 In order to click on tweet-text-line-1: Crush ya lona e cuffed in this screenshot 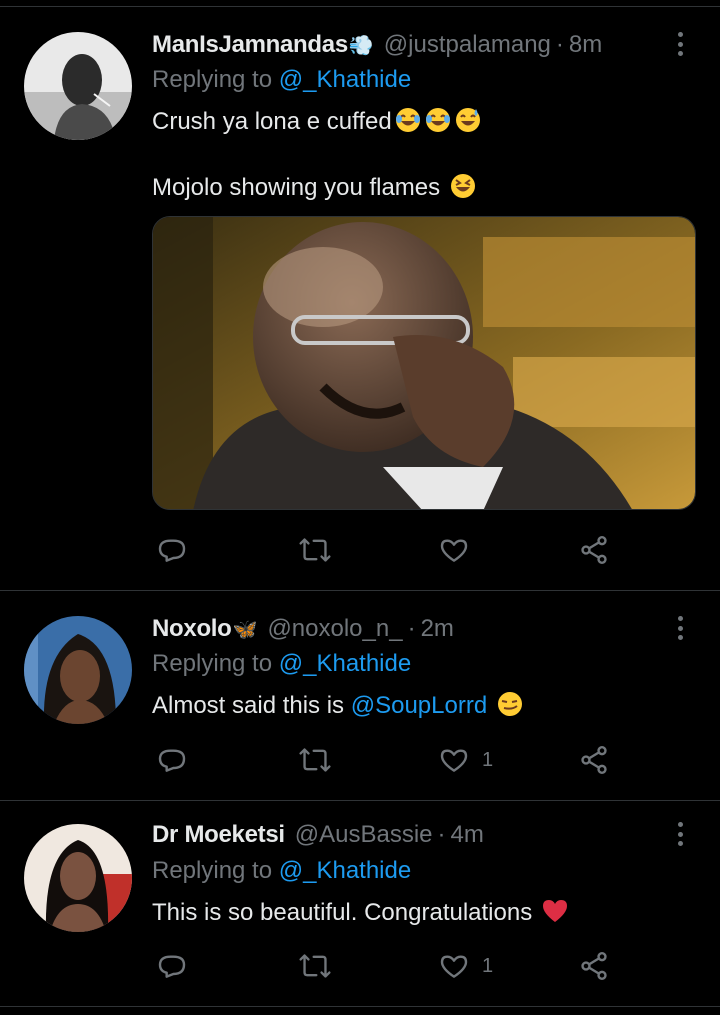, I will do `click(317, 121)`.